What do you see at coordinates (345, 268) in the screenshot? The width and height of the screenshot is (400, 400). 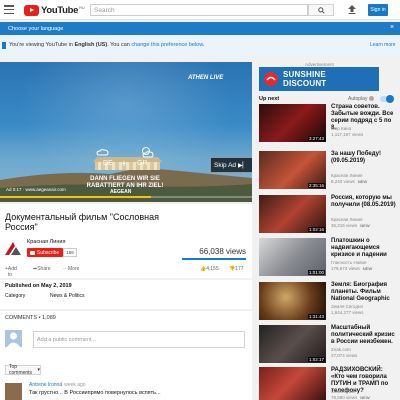 I see `view-count-text: 179,674 views` at bounding box center [345, 268].